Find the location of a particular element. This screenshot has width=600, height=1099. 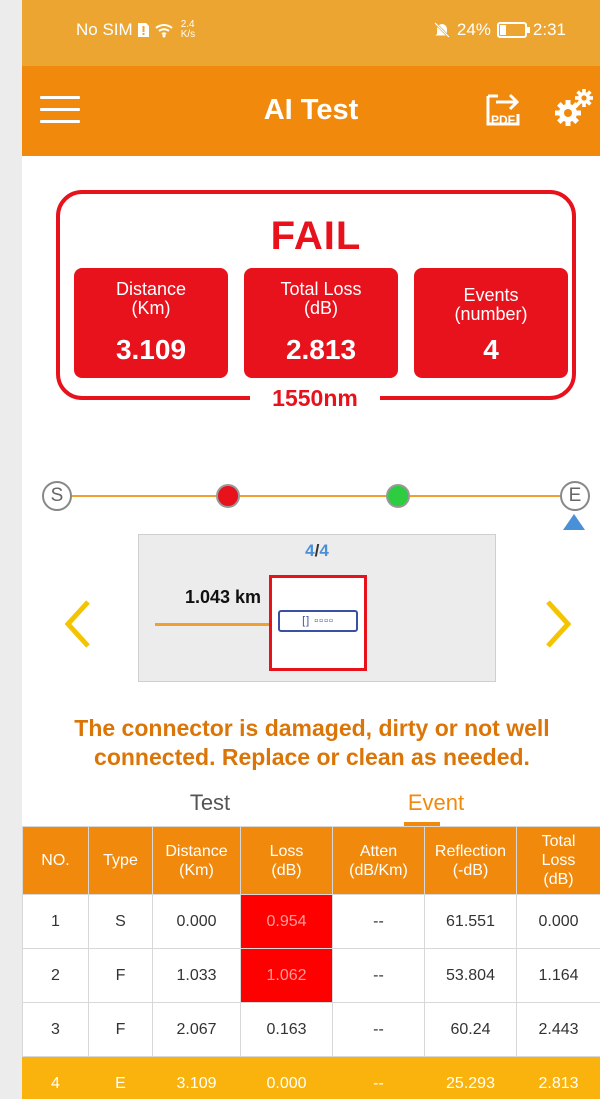

cell-type: S is located at coordinates (120, 921).